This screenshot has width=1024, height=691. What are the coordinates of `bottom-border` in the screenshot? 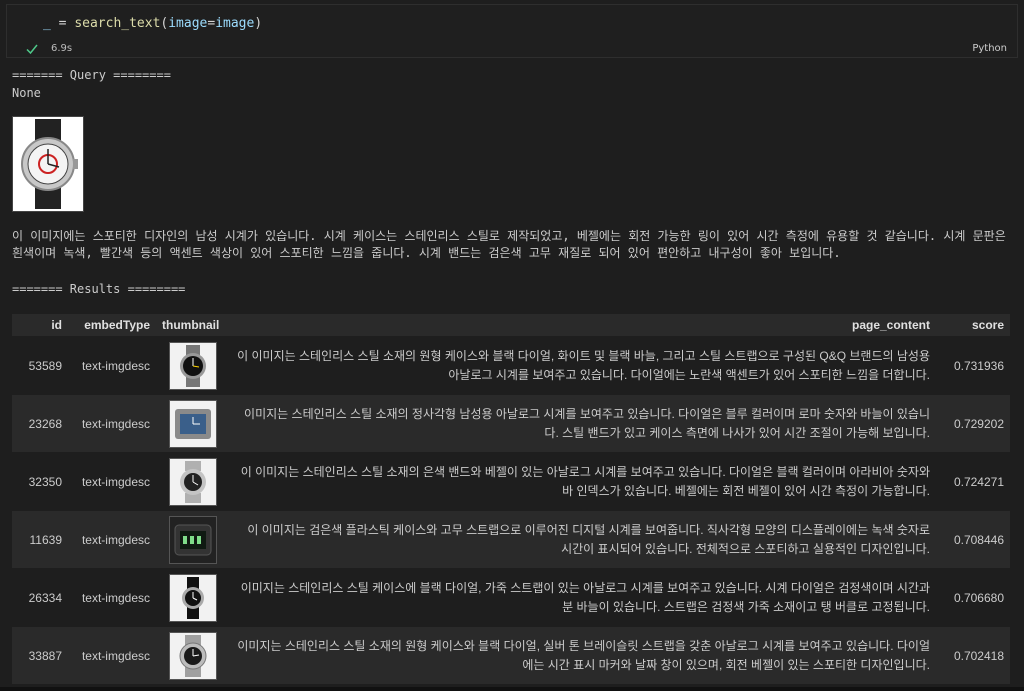 It's located at (512, 689).